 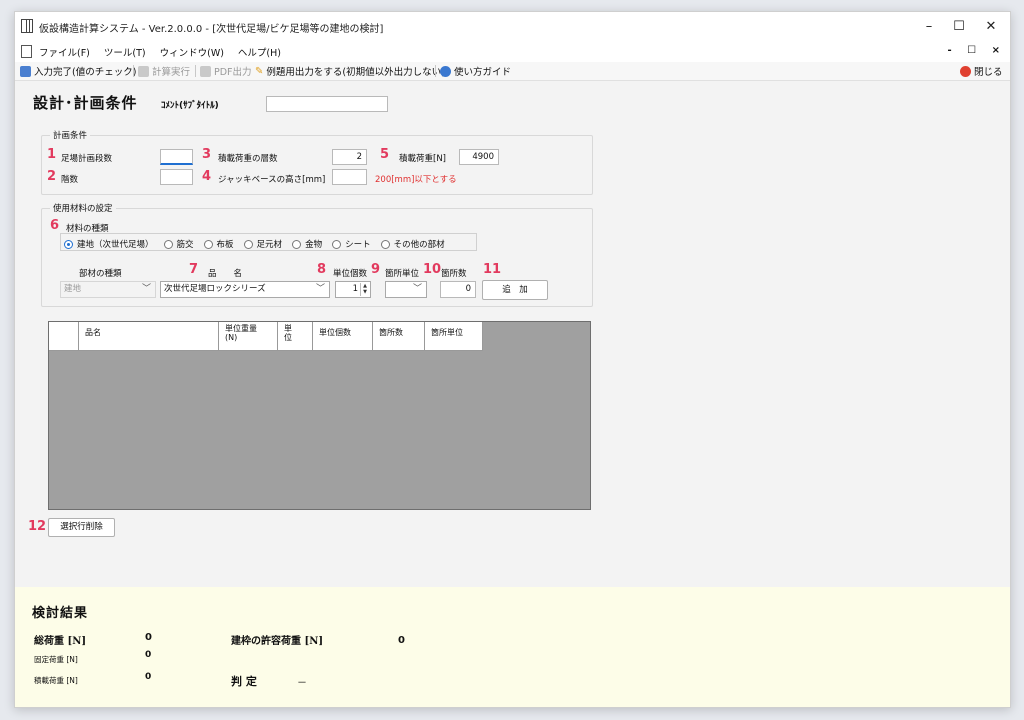 I want to click on radio-border, so click(x=268, y=242).